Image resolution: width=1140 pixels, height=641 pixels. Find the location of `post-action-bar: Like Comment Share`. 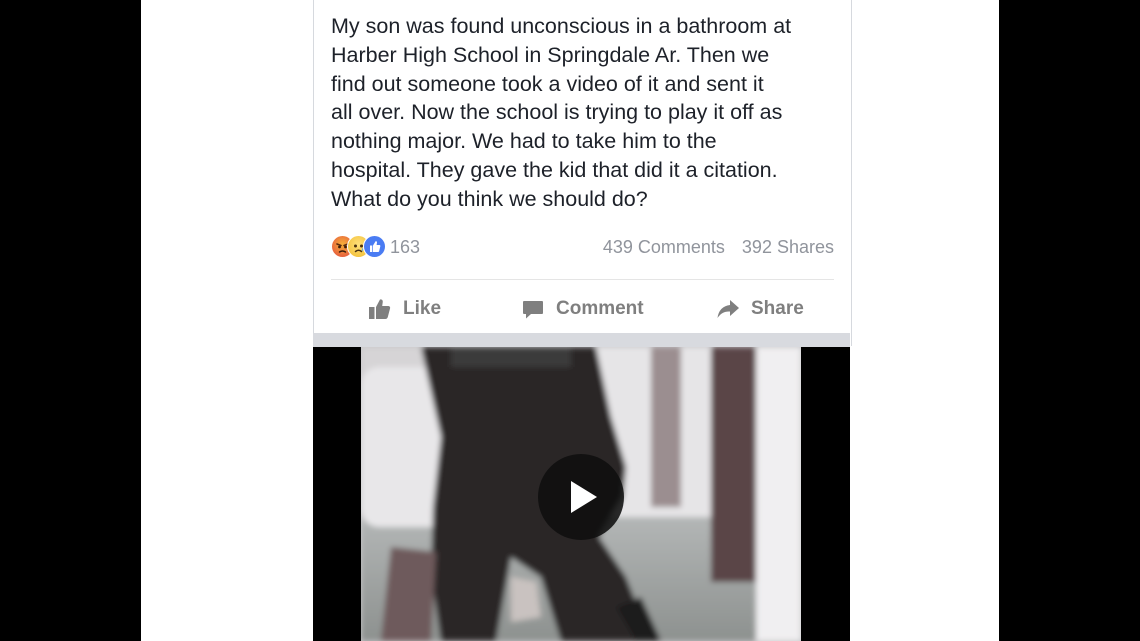

post-action-bar: Like Comment Share is located at coordinates (582, 309).